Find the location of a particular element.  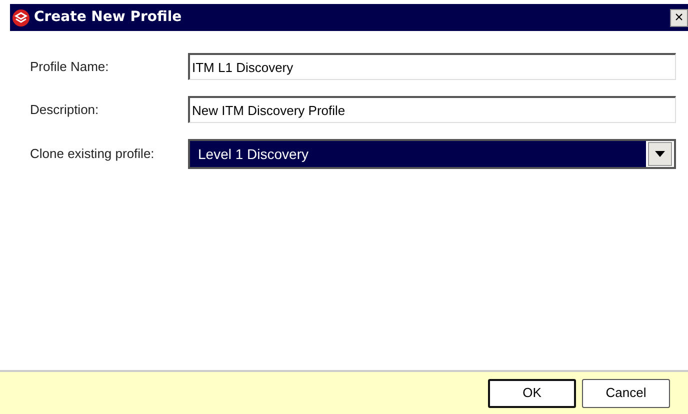

field-label: Clone existing profile: is located at coordinates (93, 154).